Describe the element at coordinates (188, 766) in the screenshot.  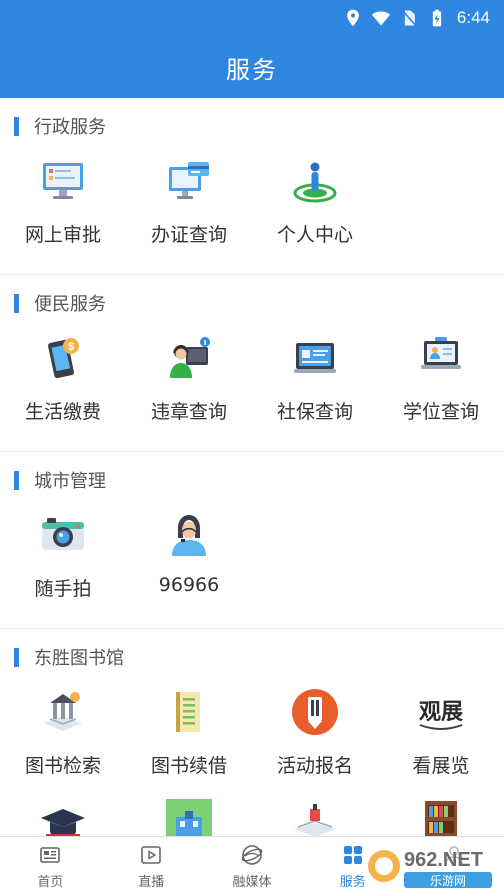
I see `service-label: 图书续借` at that location.